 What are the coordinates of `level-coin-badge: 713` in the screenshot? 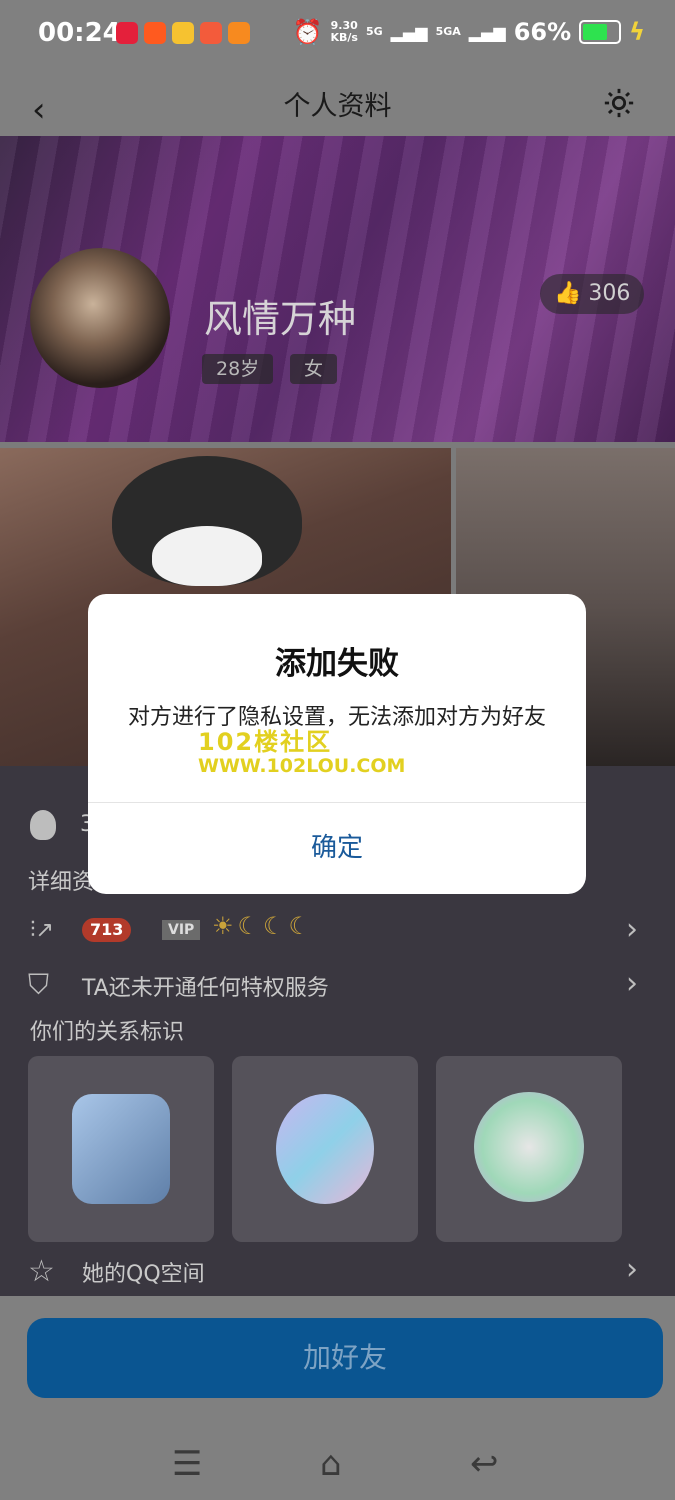 It's located at (107, 930).